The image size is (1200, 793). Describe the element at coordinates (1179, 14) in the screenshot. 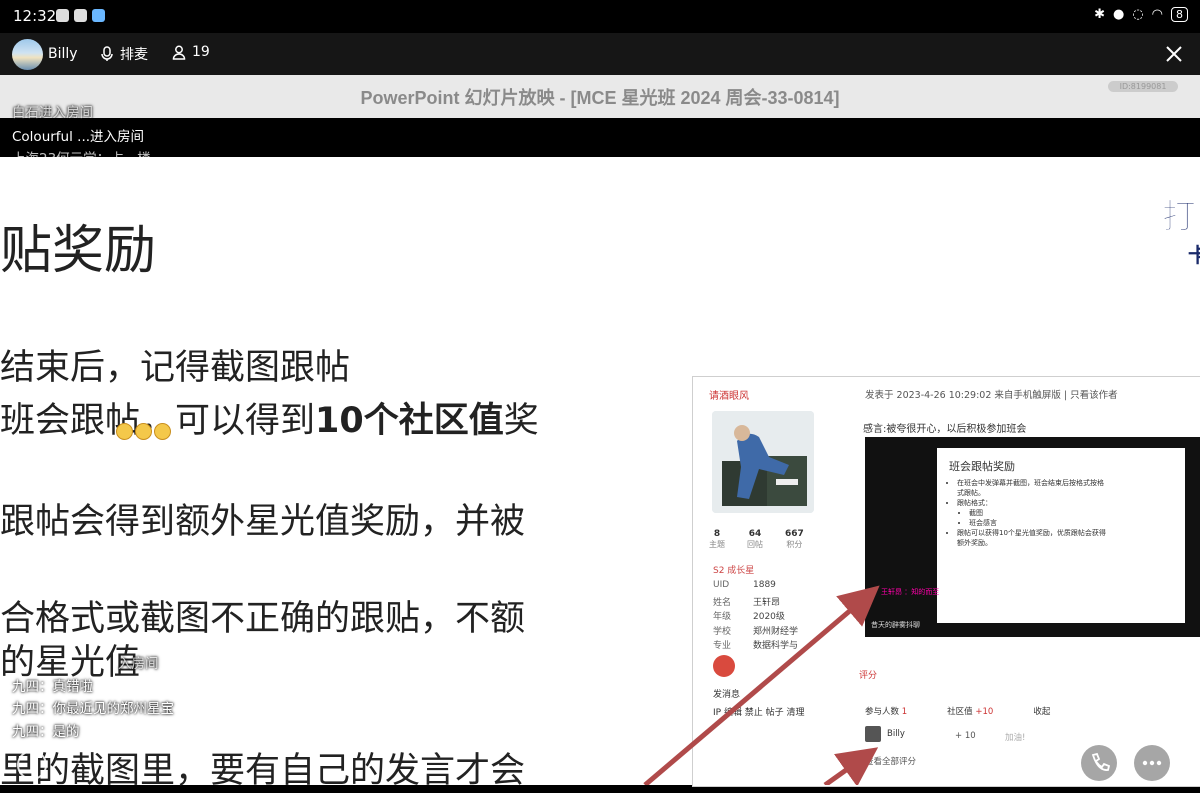

I see `battery-icon: 8` at that location.